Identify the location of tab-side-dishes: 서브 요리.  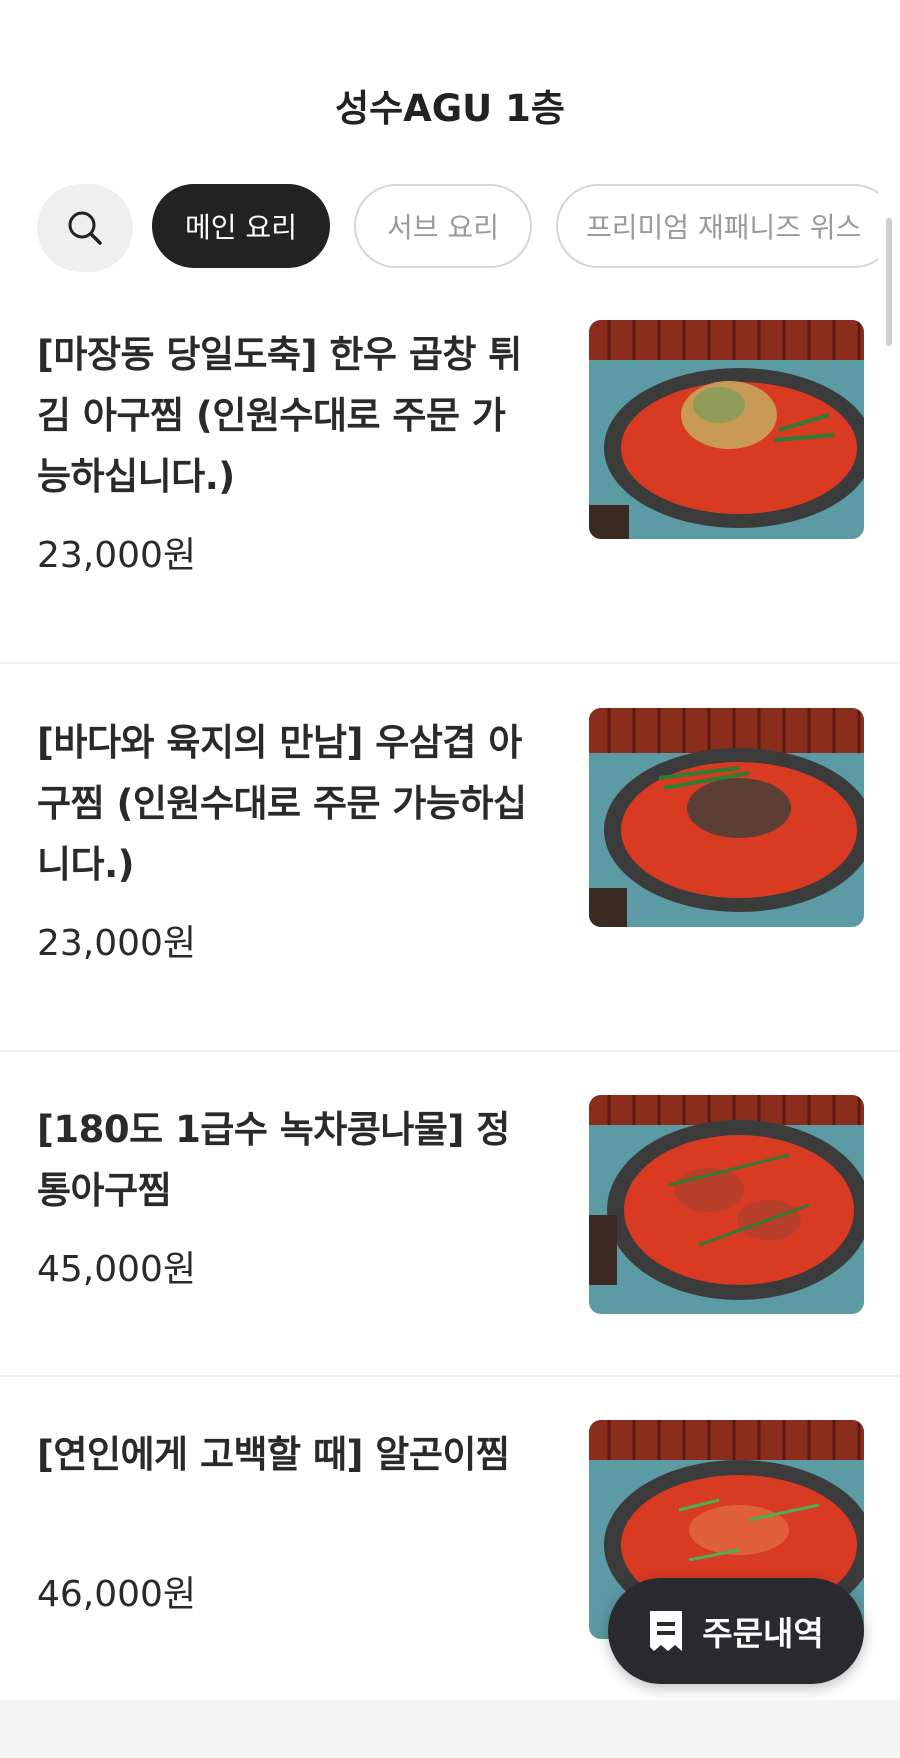
(443, 226).